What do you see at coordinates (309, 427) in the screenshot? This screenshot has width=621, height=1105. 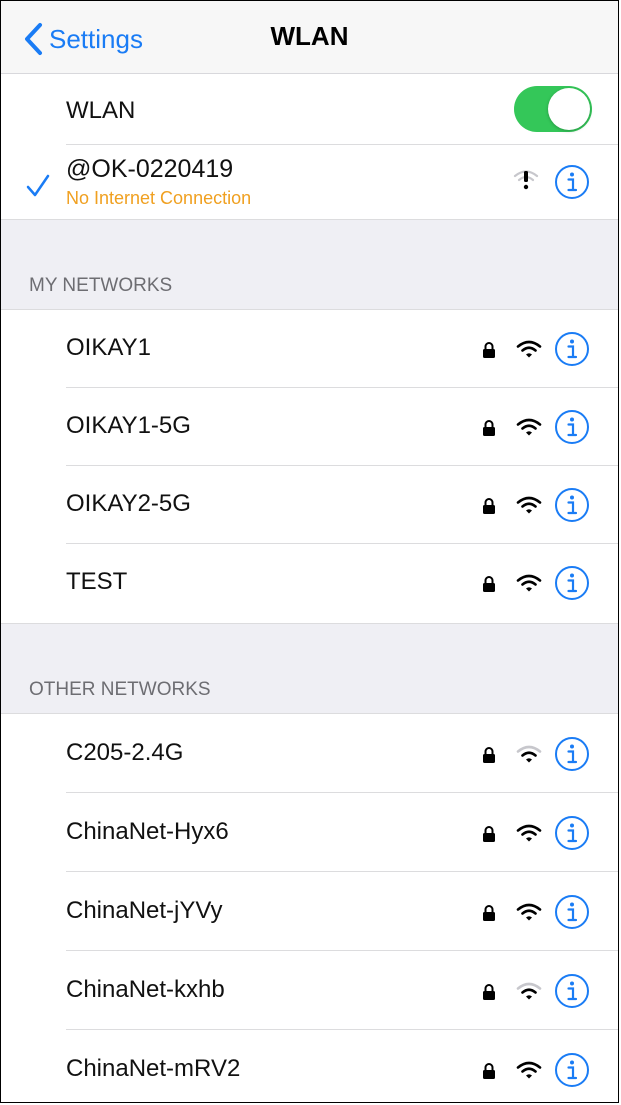 I see `network-row: OIKAY1-5G` at bounding box center [309, 427].